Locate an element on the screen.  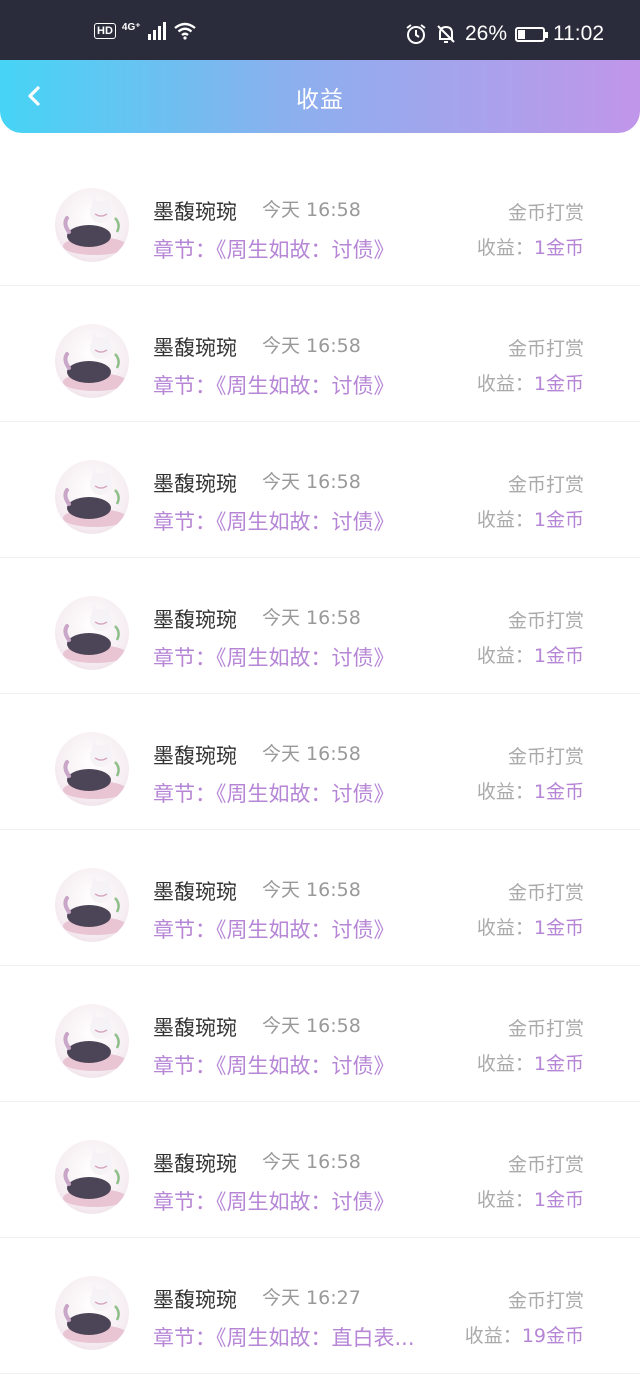
page-title: 收益 is located at coordinates (320, 100).